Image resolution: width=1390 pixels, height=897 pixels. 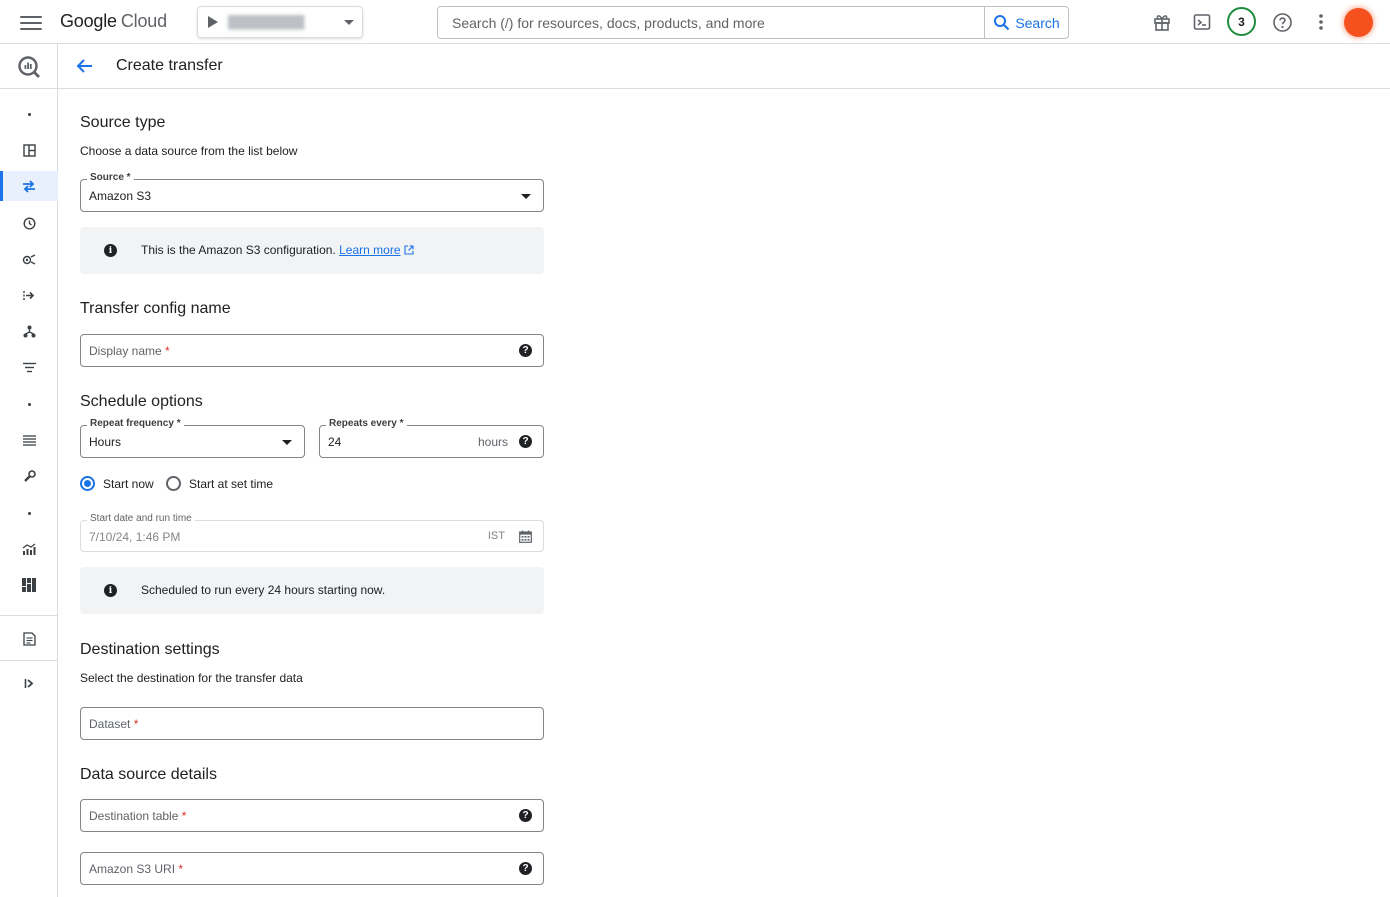 What do you see at coordinates (1162, 22) in the screenshot?
I see `gift-icon` at bounding box center [1162, 22].